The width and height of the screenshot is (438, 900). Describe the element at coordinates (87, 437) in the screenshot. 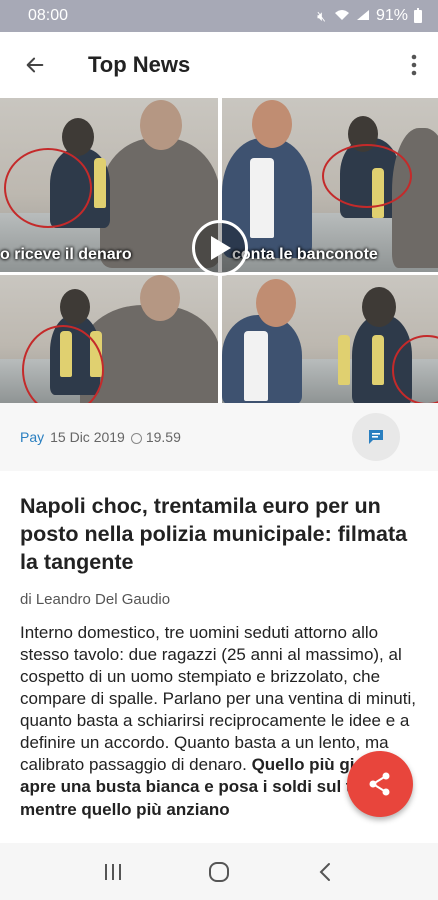

I see `publish-date: 15 Dic 2019` at that location.